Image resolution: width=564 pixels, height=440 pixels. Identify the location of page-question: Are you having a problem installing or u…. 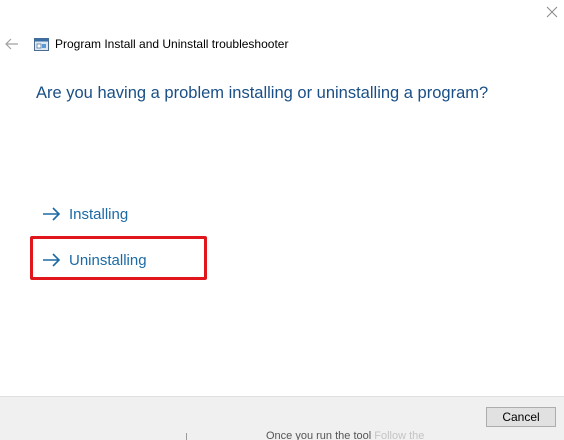
(262, 93).